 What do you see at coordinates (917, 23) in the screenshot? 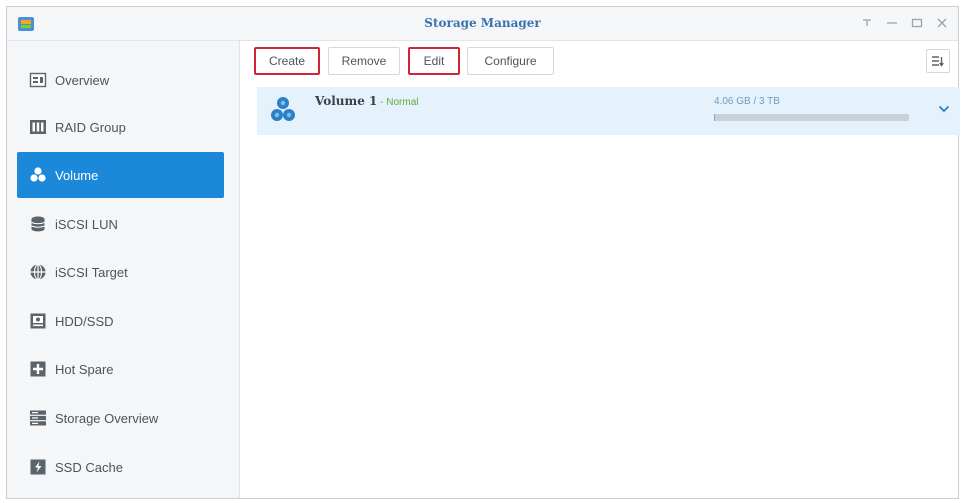
I see `maximize-icon` at bounding box center [917, 23].